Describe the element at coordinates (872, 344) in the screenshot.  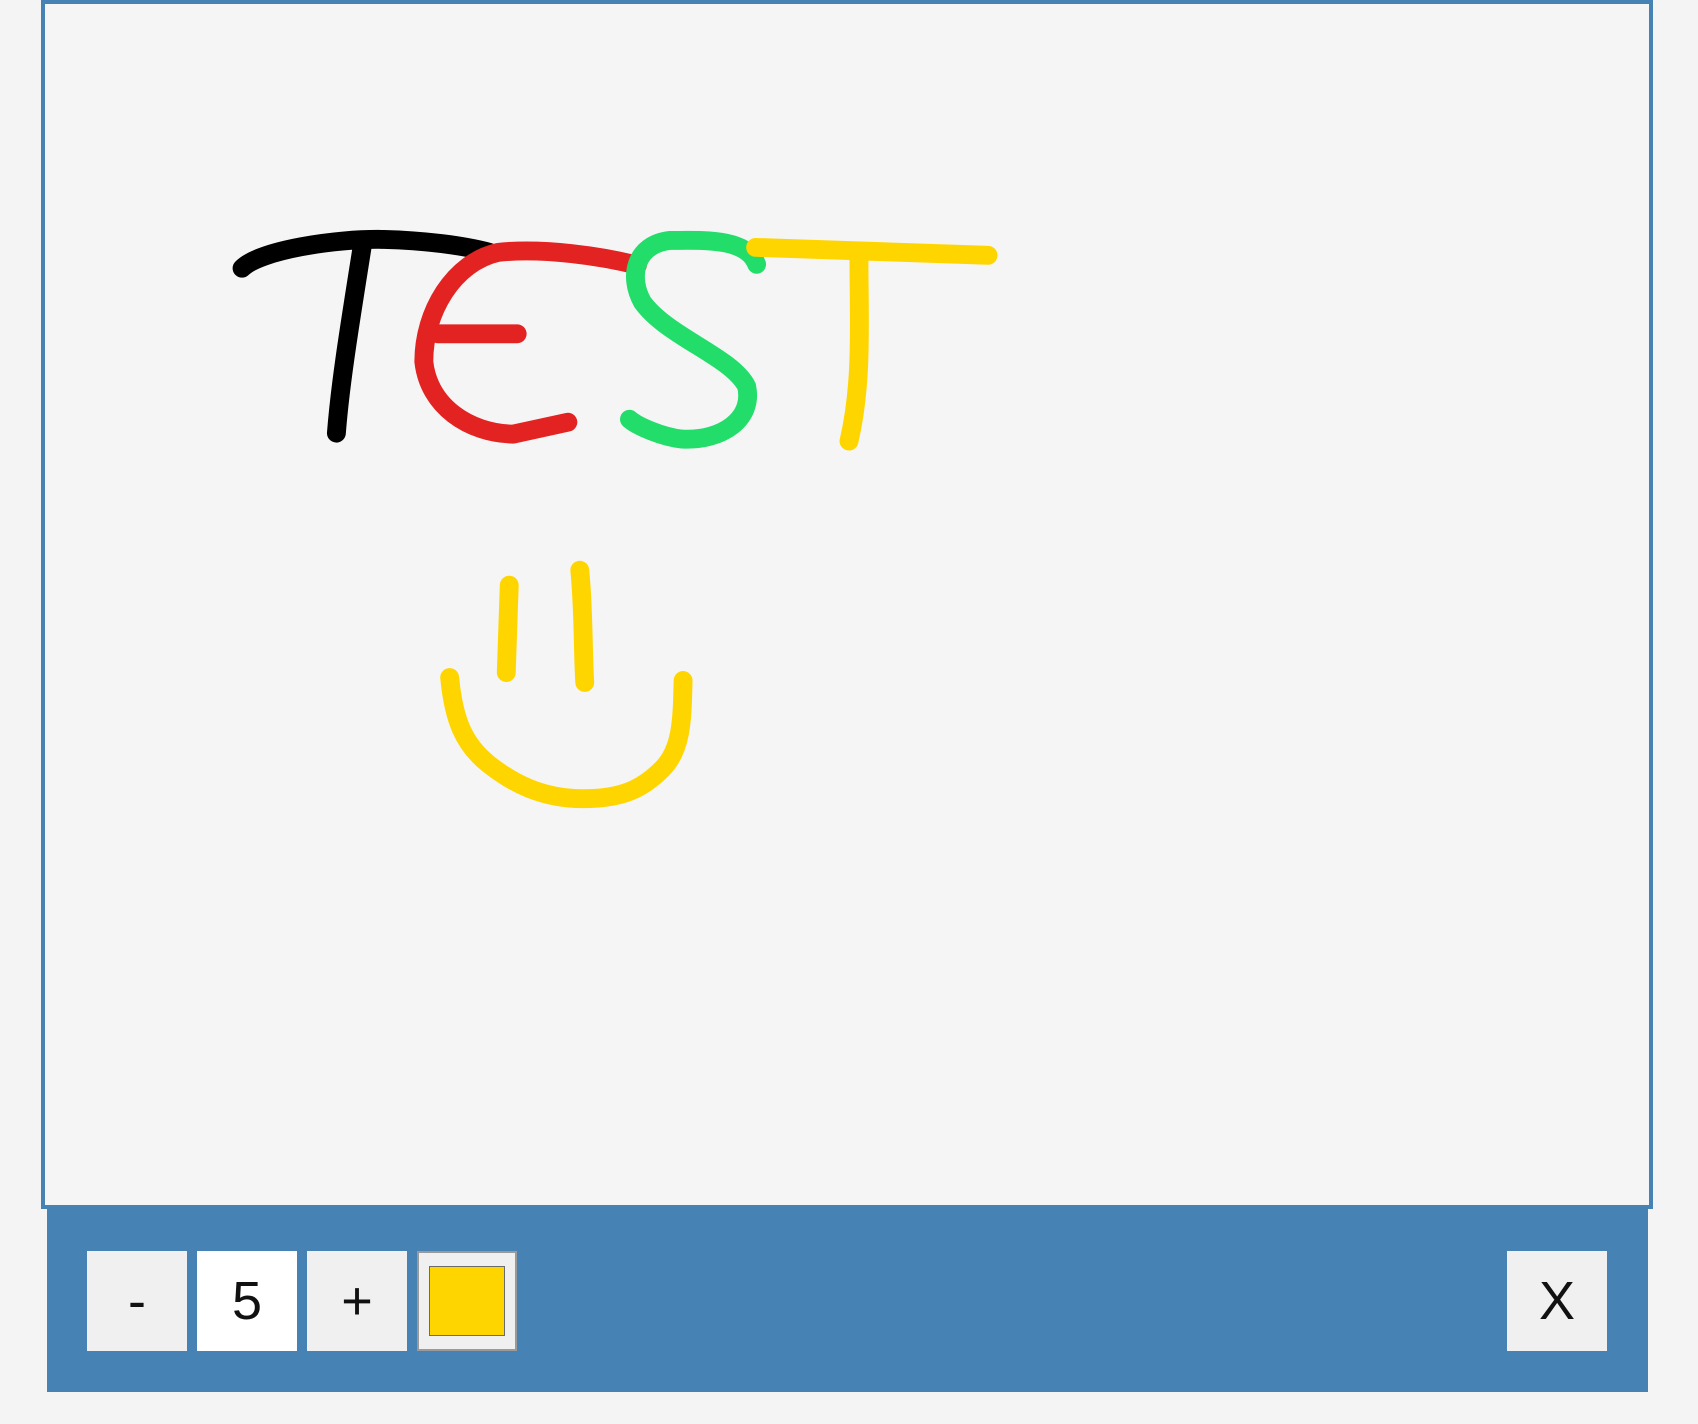
I see `stroke-letter-t-yellow` at that location.